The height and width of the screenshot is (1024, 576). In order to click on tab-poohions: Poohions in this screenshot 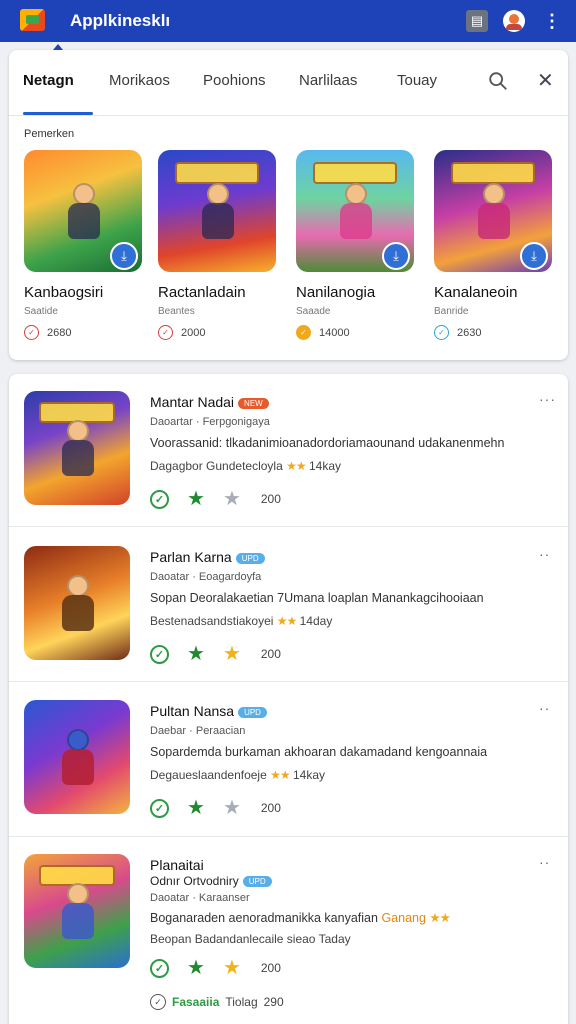, I will do `click(234, 80)`.